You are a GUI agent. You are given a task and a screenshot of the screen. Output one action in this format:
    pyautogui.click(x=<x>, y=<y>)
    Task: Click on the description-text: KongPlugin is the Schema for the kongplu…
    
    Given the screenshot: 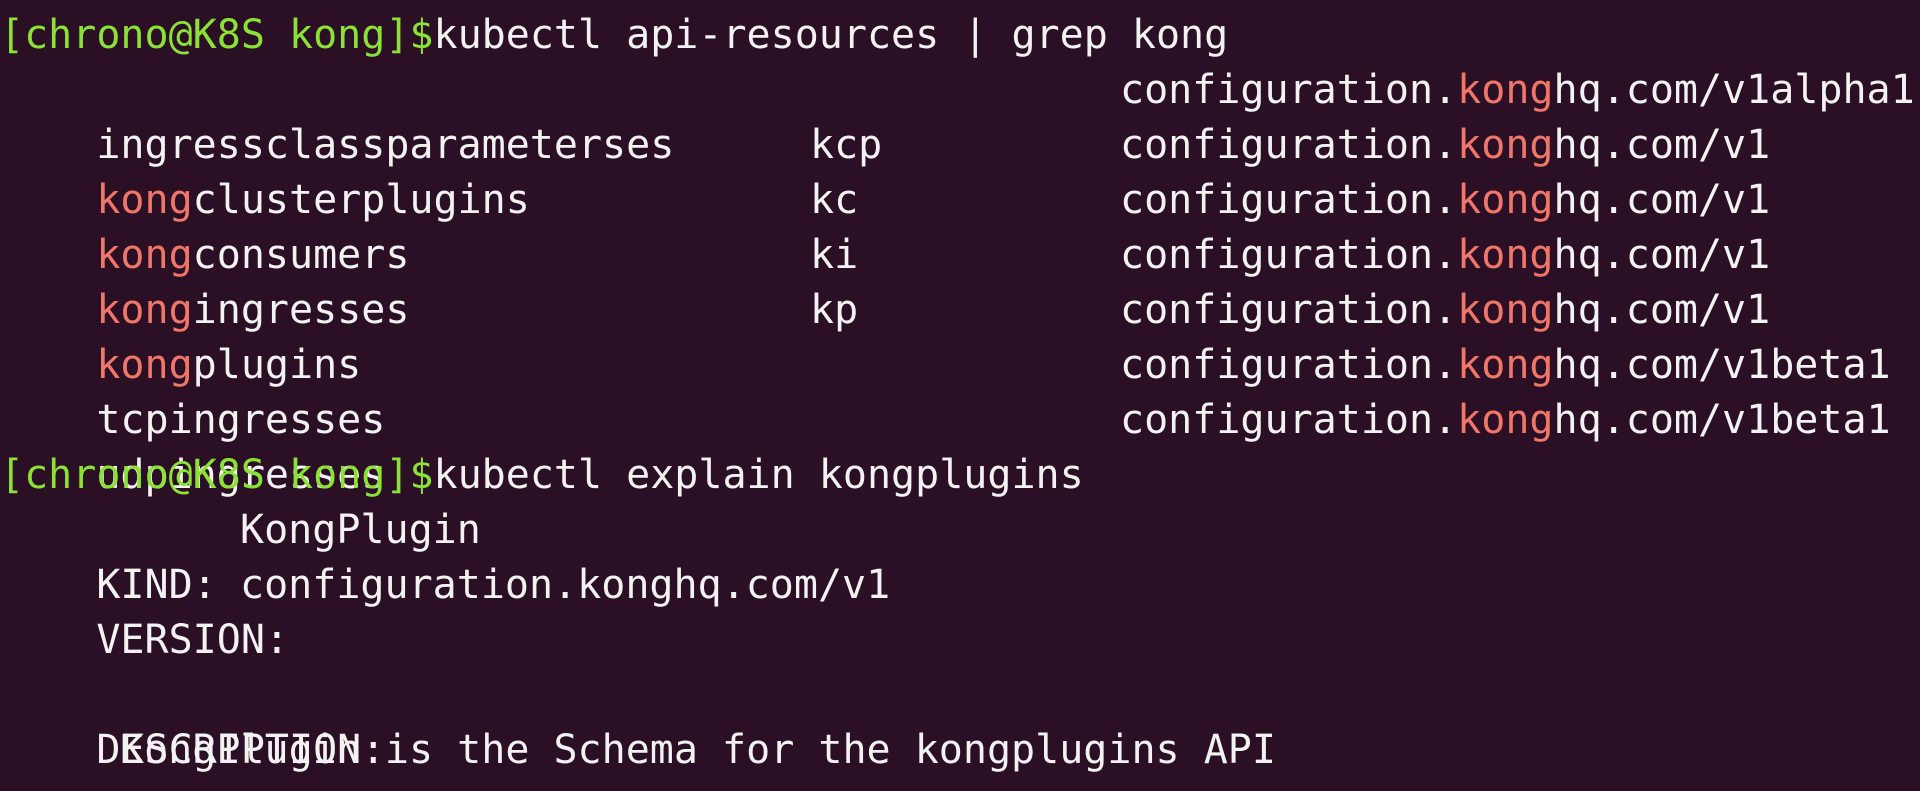 What is the action you would take?
    pyautogui.click(x=698, y=750)
    